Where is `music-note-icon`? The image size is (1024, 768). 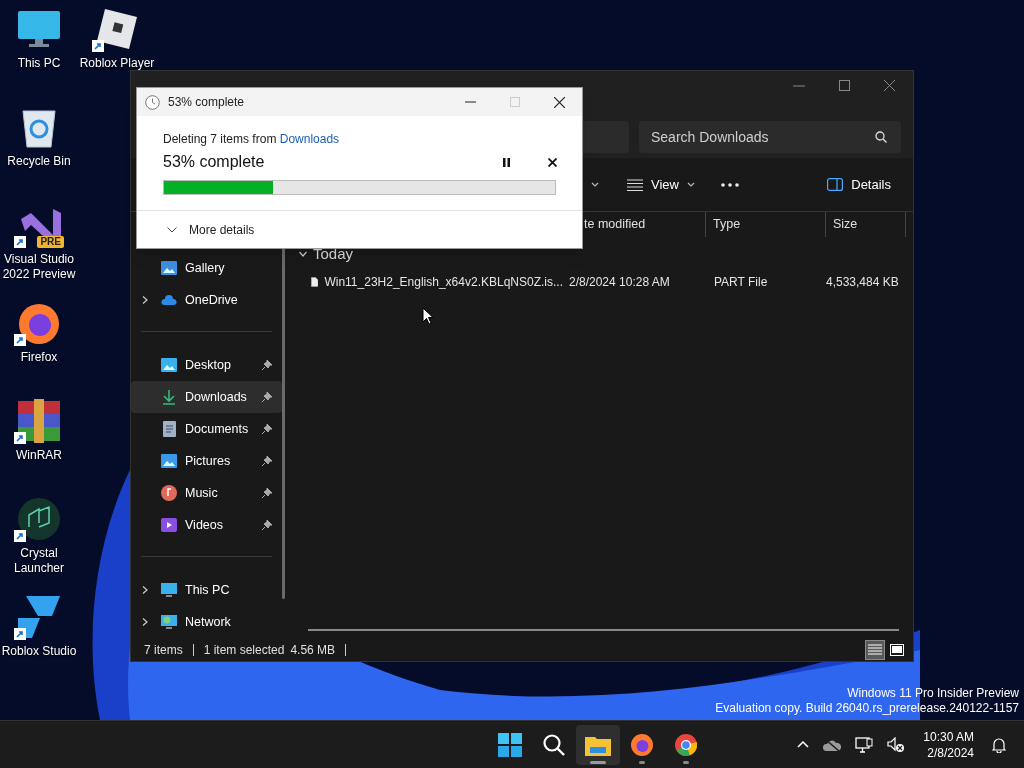
music-note-icon is located at coordinates (169, 493).